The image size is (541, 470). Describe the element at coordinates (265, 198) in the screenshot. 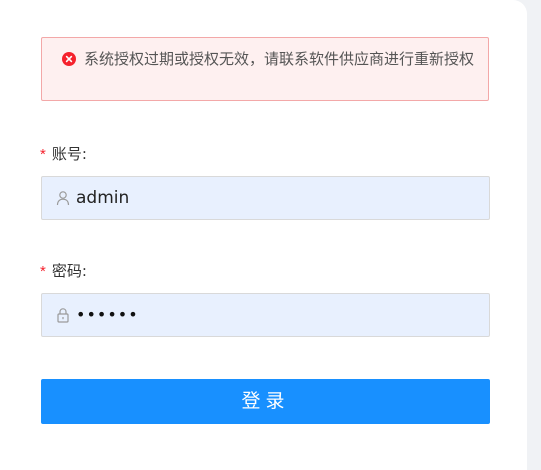

I see `account-input: admin` at that location.